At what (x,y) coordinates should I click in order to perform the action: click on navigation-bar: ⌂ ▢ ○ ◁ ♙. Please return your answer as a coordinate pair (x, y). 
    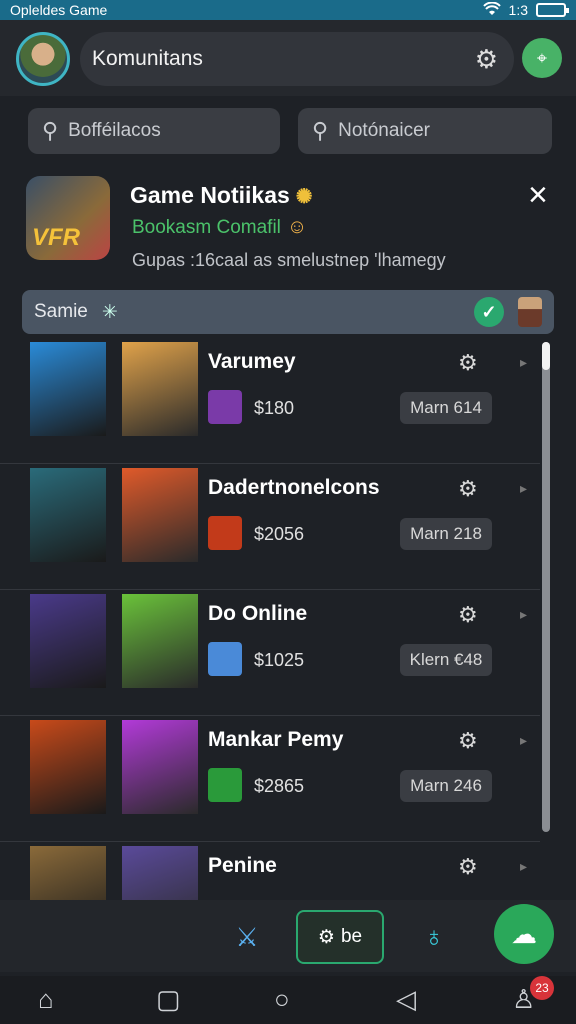
    Looking at the image, I should click on (288, 1000).